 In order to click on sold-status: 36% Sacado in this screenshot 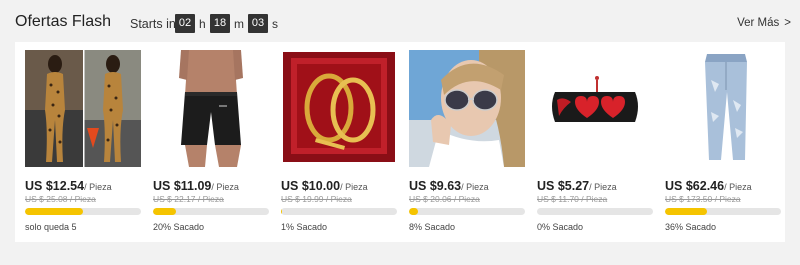, I will do `click(691, 227)`.